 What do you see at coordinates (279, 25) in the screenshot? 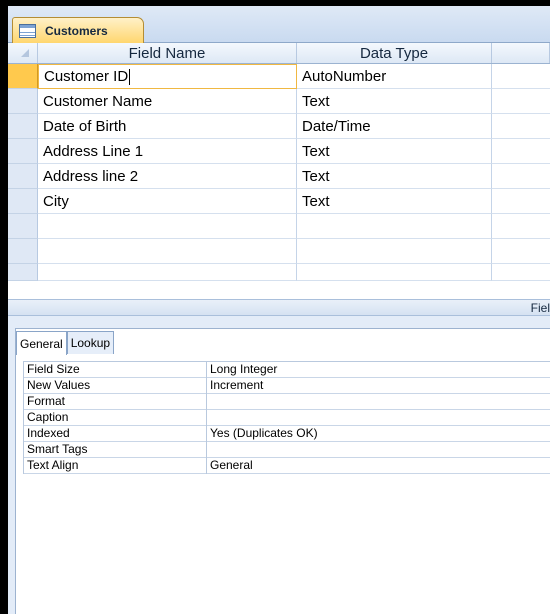
I see `document-tab-strip: Customers` at bounding box center [279, 25].